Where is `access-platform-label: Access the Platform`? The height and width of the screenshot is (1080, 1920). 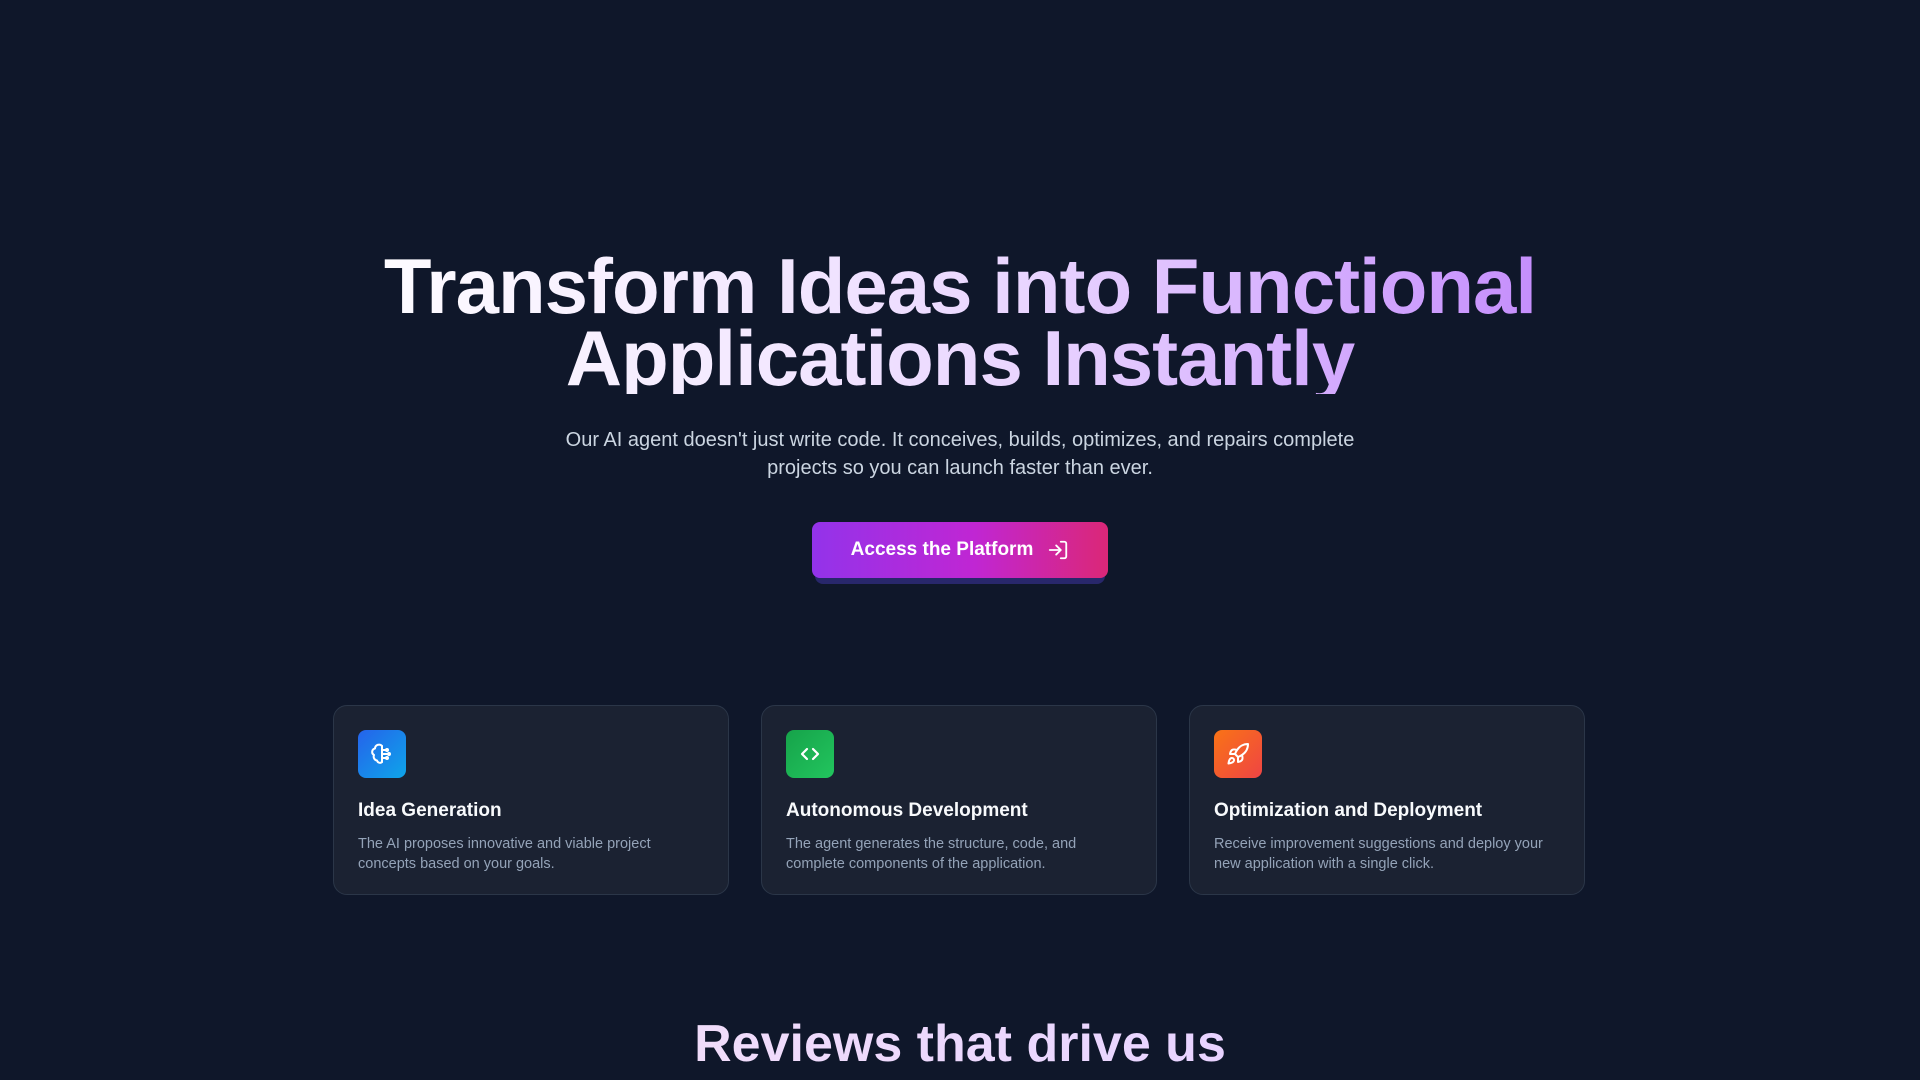 access-platform-label: Access the Platform is located at coordinates (942, 549).